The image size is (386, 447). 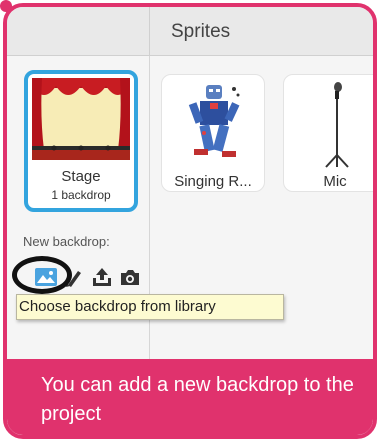 What do you see at coordinates (66, 241) in the screenshot?
I see `new-backdrop-label: New backdrop:` at bounding box center [66, 241].